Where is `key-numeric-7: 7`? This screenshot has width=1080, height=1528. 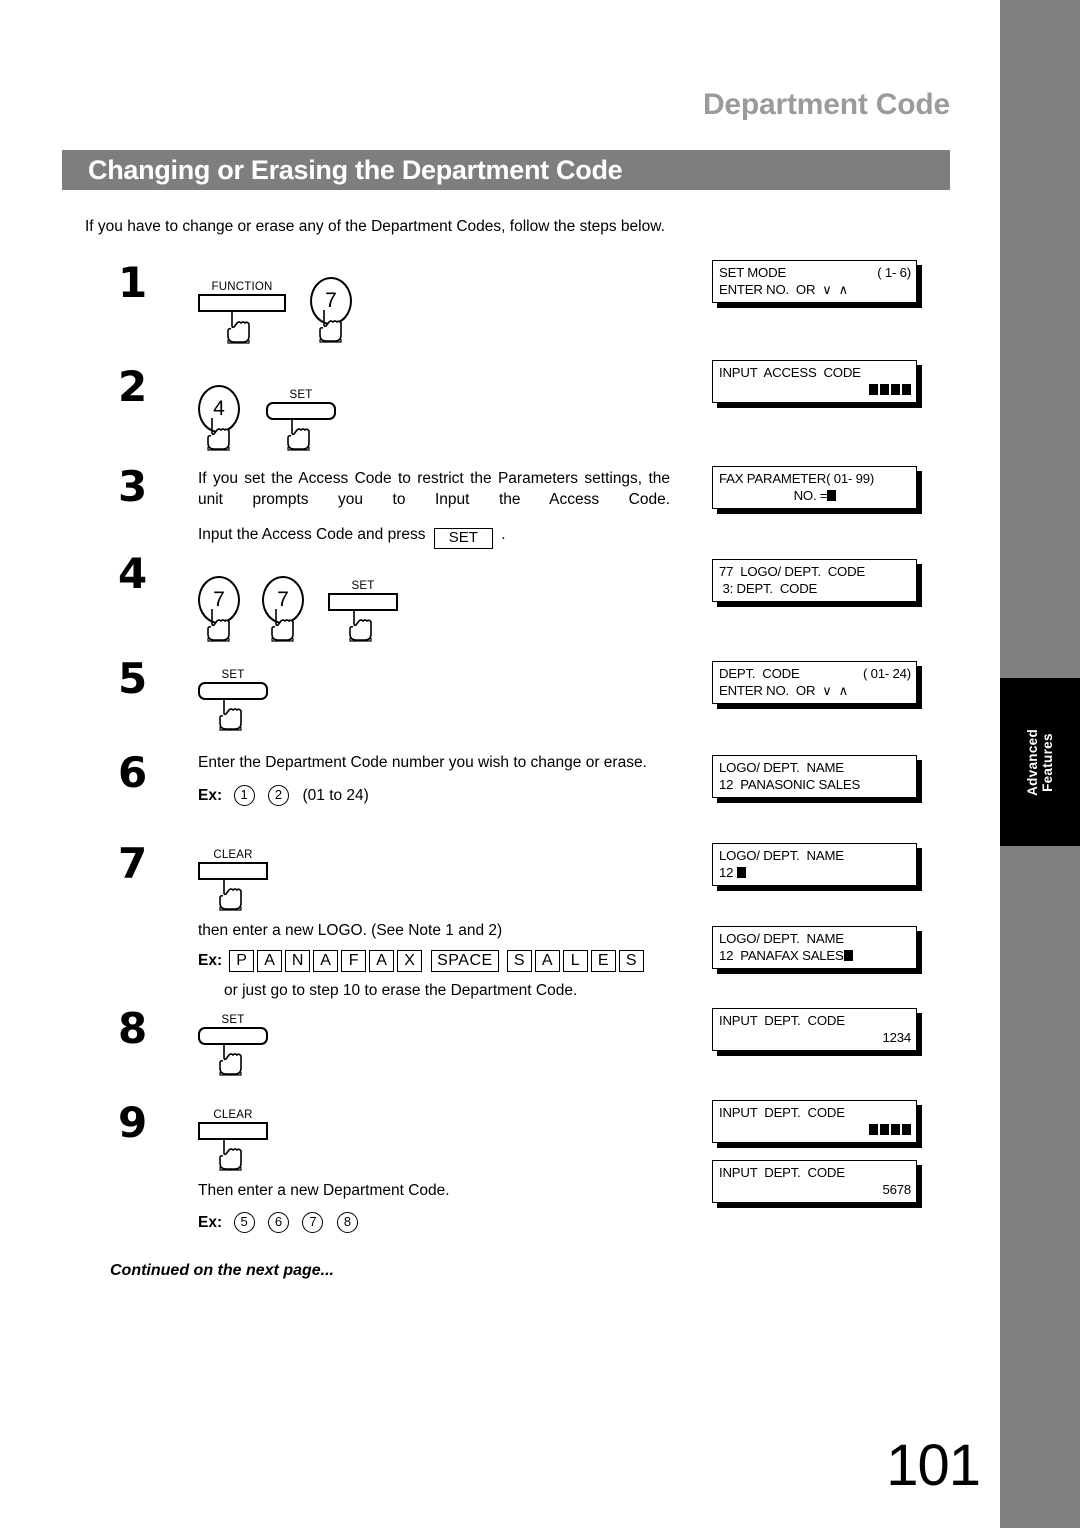
key-numeric-7: 7 is located at coordinates (331, 310).